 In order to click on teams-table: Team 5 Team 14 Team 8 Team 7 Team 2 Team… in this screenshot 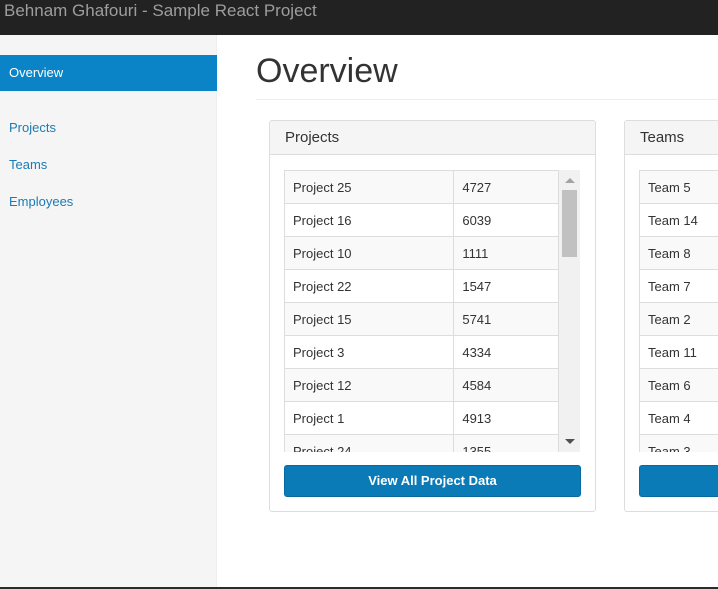, I will do `click(678, 311)`.